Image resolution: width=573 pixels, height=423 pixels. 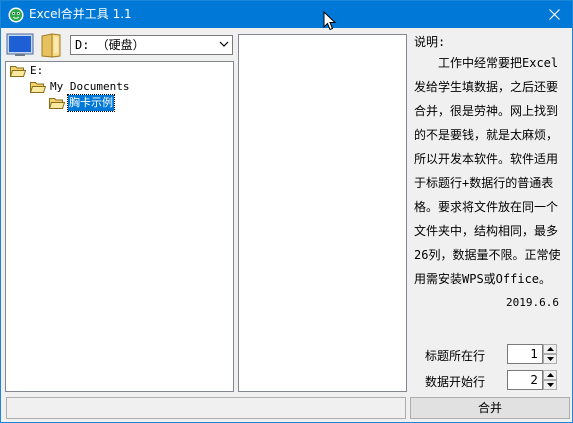 What do you see at coordinates (455, 382) in the screenshot?
I see `data-start-row-label: 数据开始行` at bounding box center [455, 382].